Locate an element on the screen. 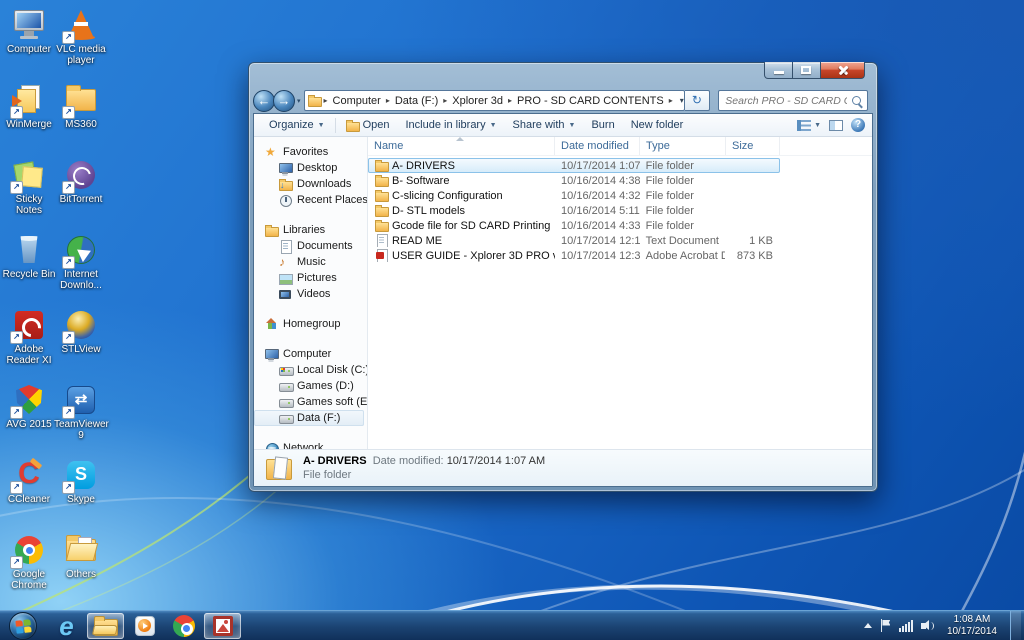  column-header-type: Type is located at coordinates (683, 146).